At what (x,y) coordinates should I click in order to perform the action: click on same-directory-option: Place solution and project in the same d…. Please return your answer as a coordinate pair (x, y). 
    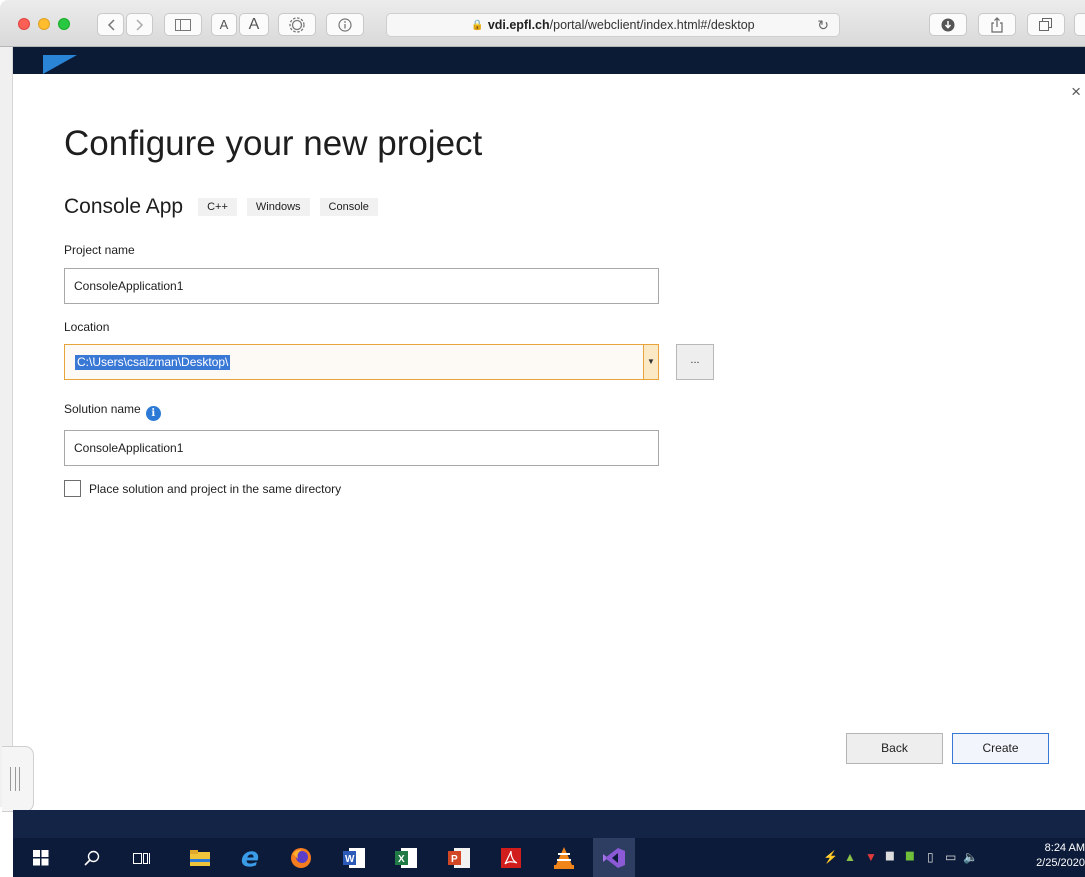
    Looking at the image, I should click on (202, 488).